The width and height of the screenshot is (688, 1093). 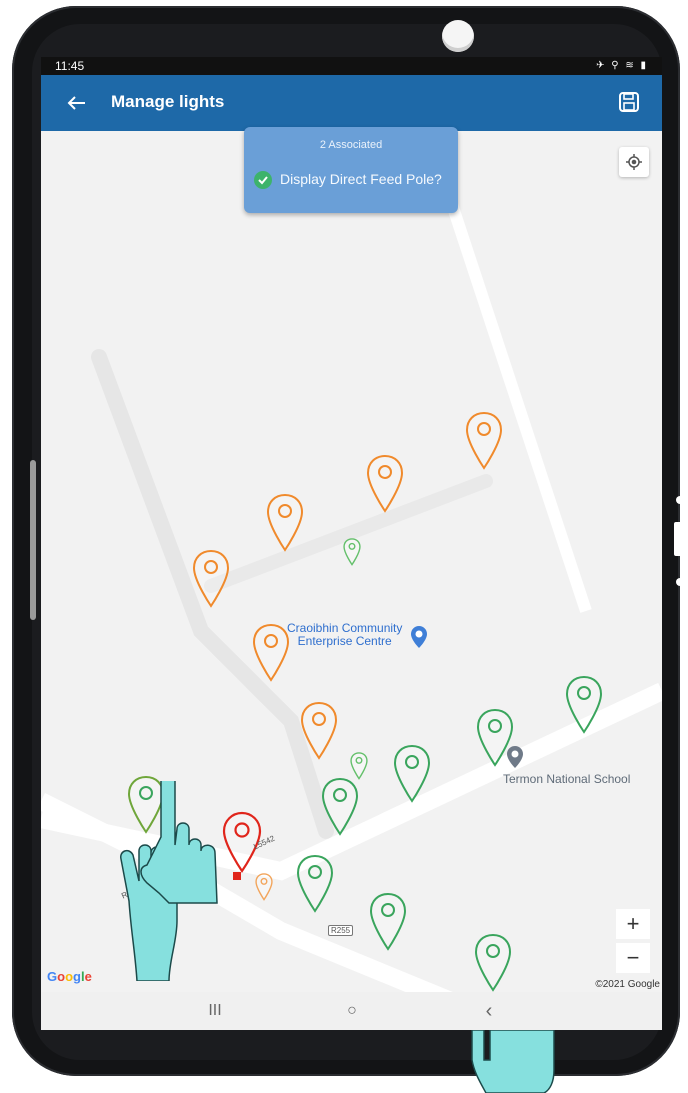 I want to click on map-attribution: ©2021 Google, so click(x=627, y=984).